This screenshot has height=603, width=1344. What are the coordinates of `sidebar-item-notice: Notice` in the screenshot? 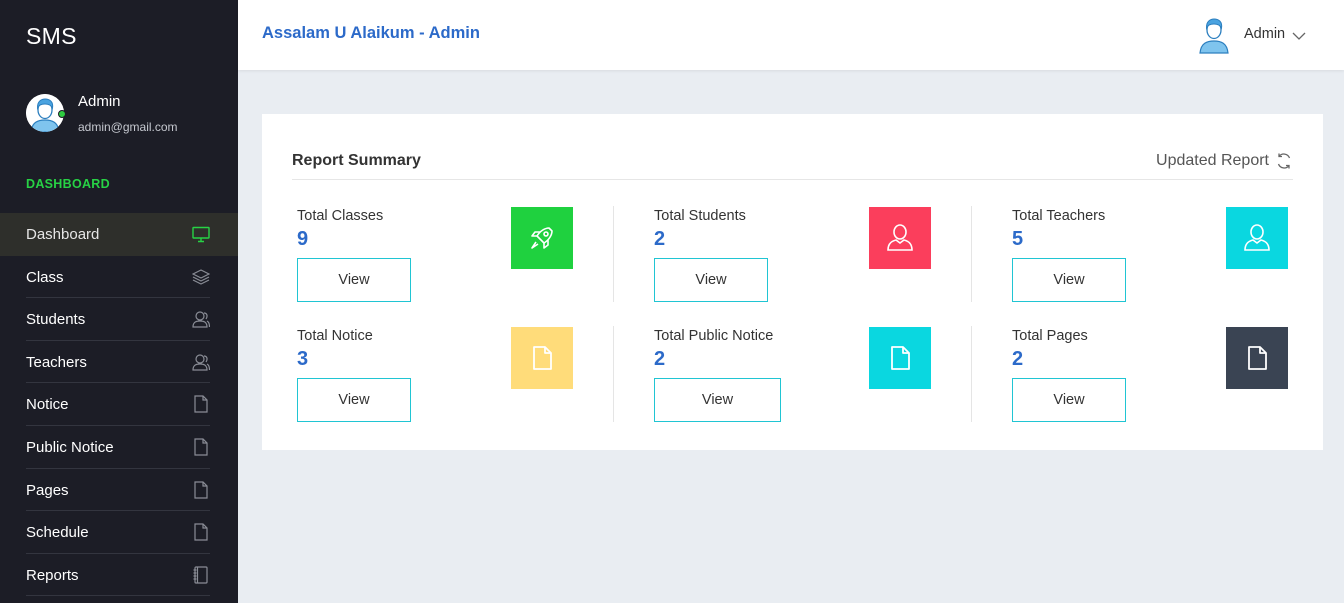 It's located at (119, 404).